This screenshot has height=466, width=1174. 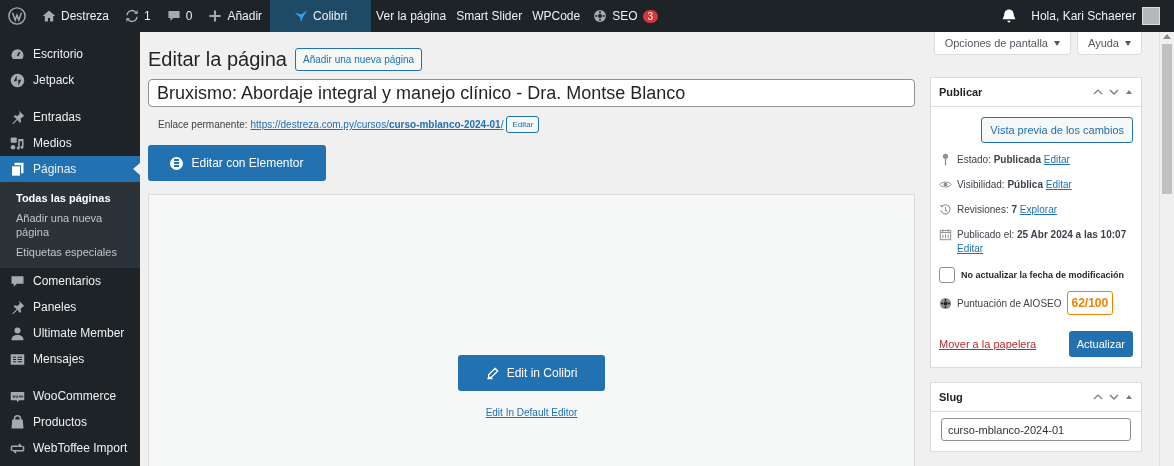 What do you see at coordinates (17, 16) in the screenshot?
I see `wordpress-logo-icon` at bounding box center [17, 16].